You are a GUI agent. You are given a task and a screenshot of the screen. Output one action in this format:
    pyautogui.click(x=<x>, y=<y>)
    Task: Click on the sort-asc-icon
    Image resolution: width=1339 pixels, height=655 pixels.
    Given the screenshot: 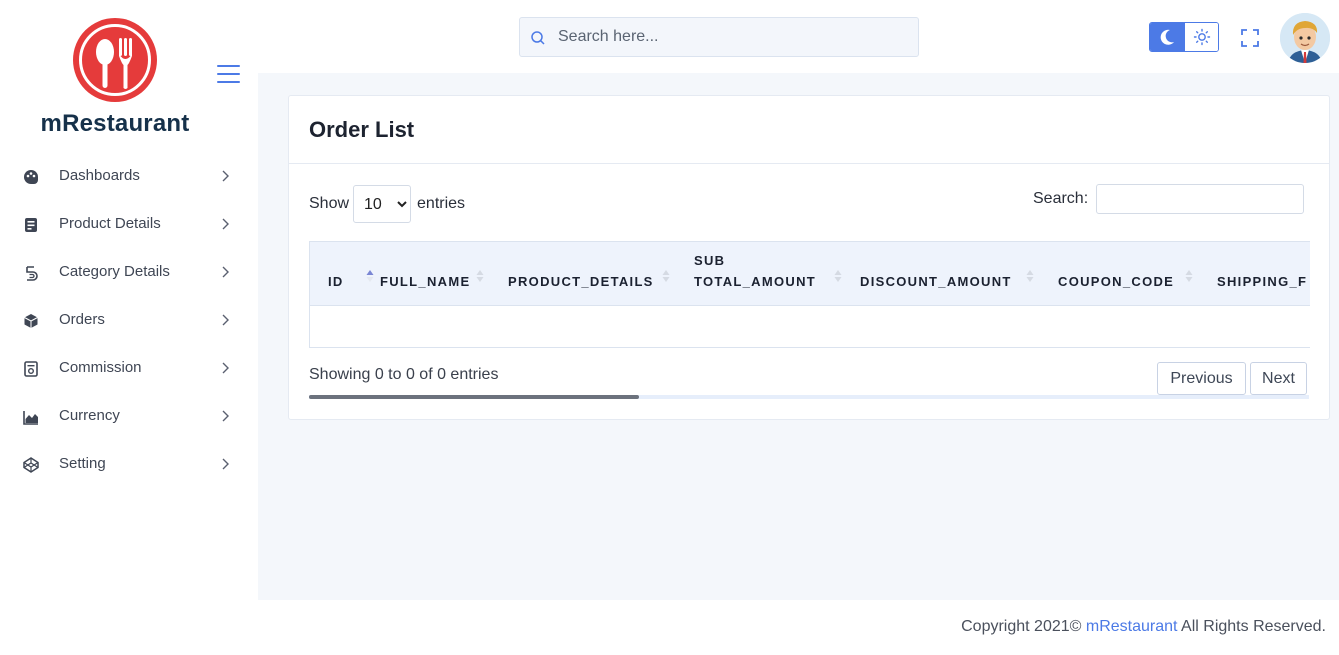 What is the action you would take?
    pyautogui.click(x=370, y=276)
    